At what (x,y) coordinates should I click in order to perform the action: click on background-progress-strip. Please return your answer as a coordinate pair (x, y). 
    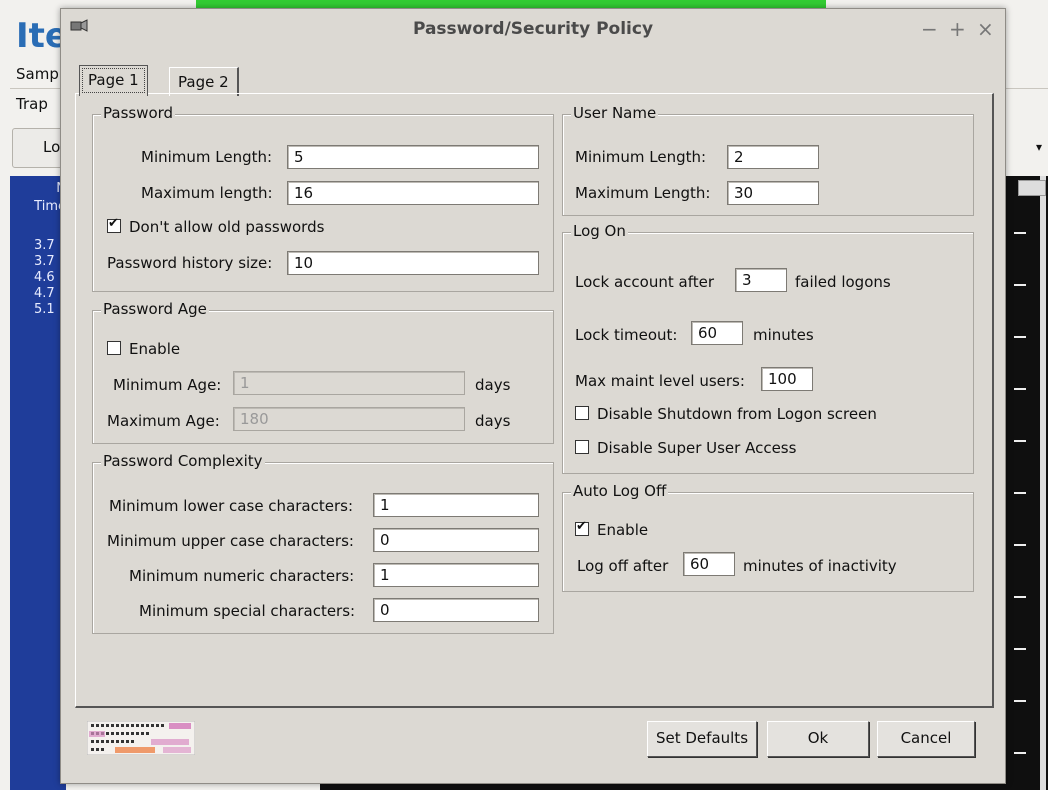
    Looking at the image, I should click on (511, 4).